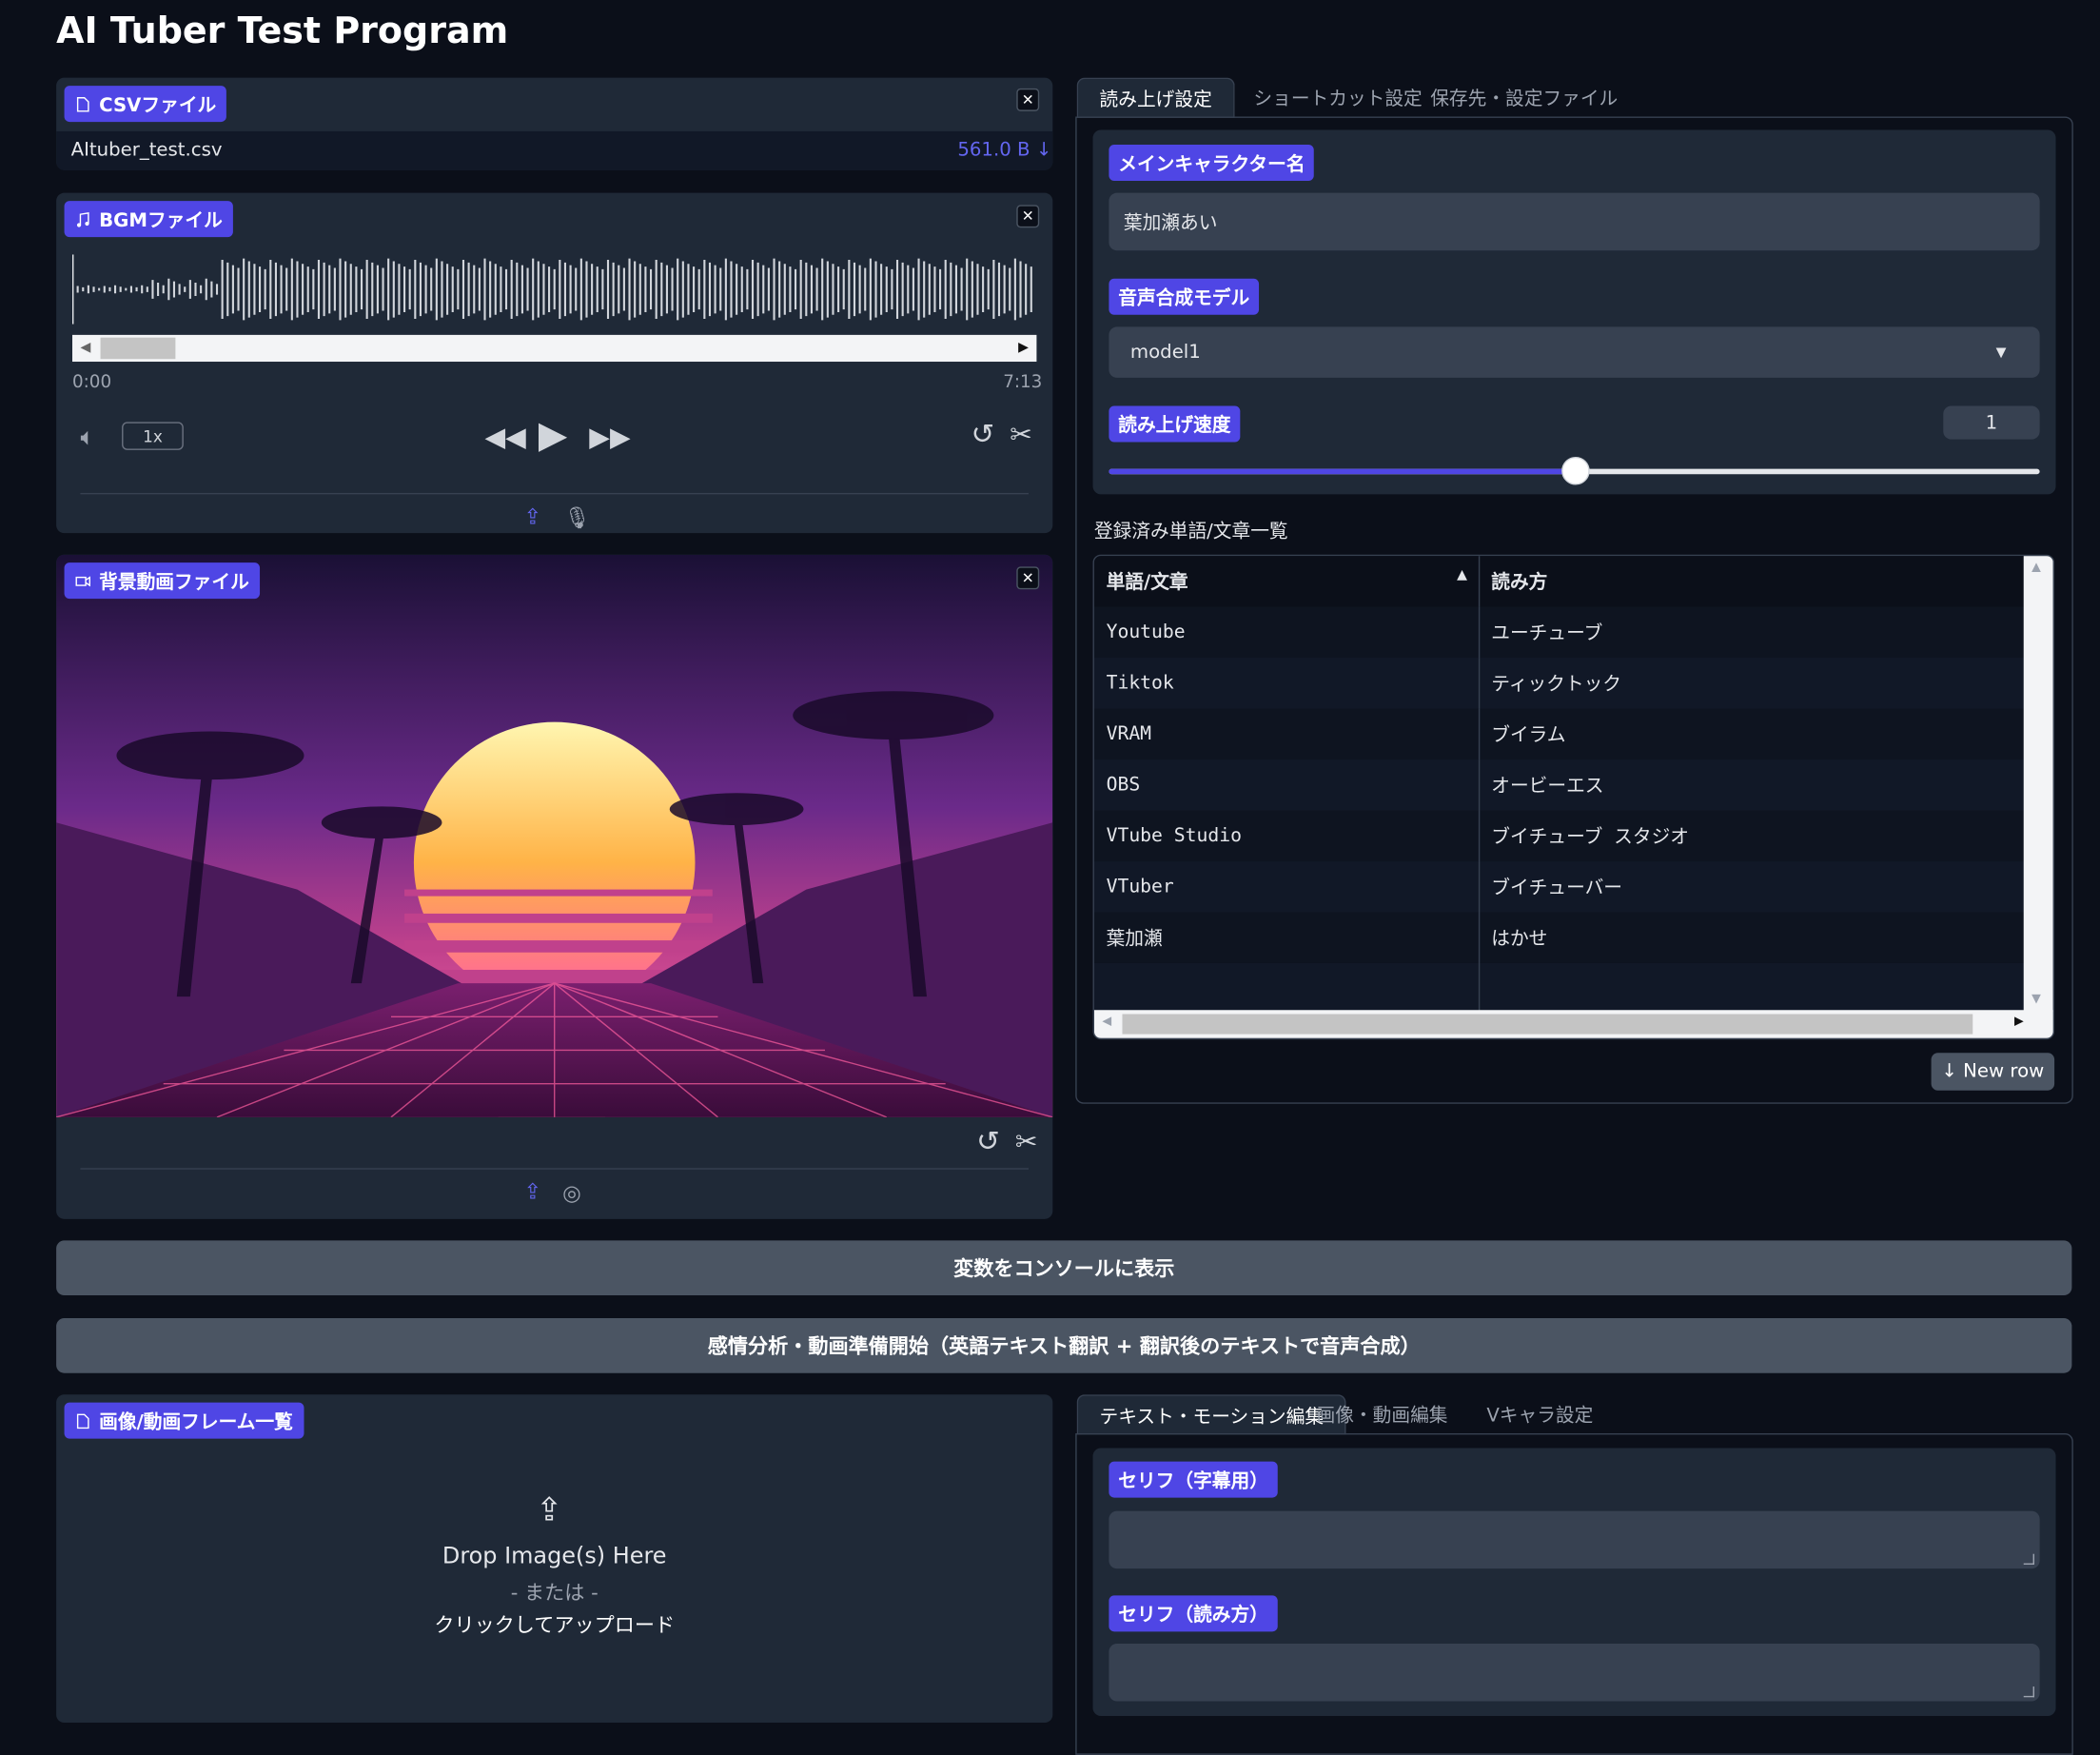 The width and height of the screenshot is (2100, 1755). I want to click on reading-speed-slider, so click(1574, 470).